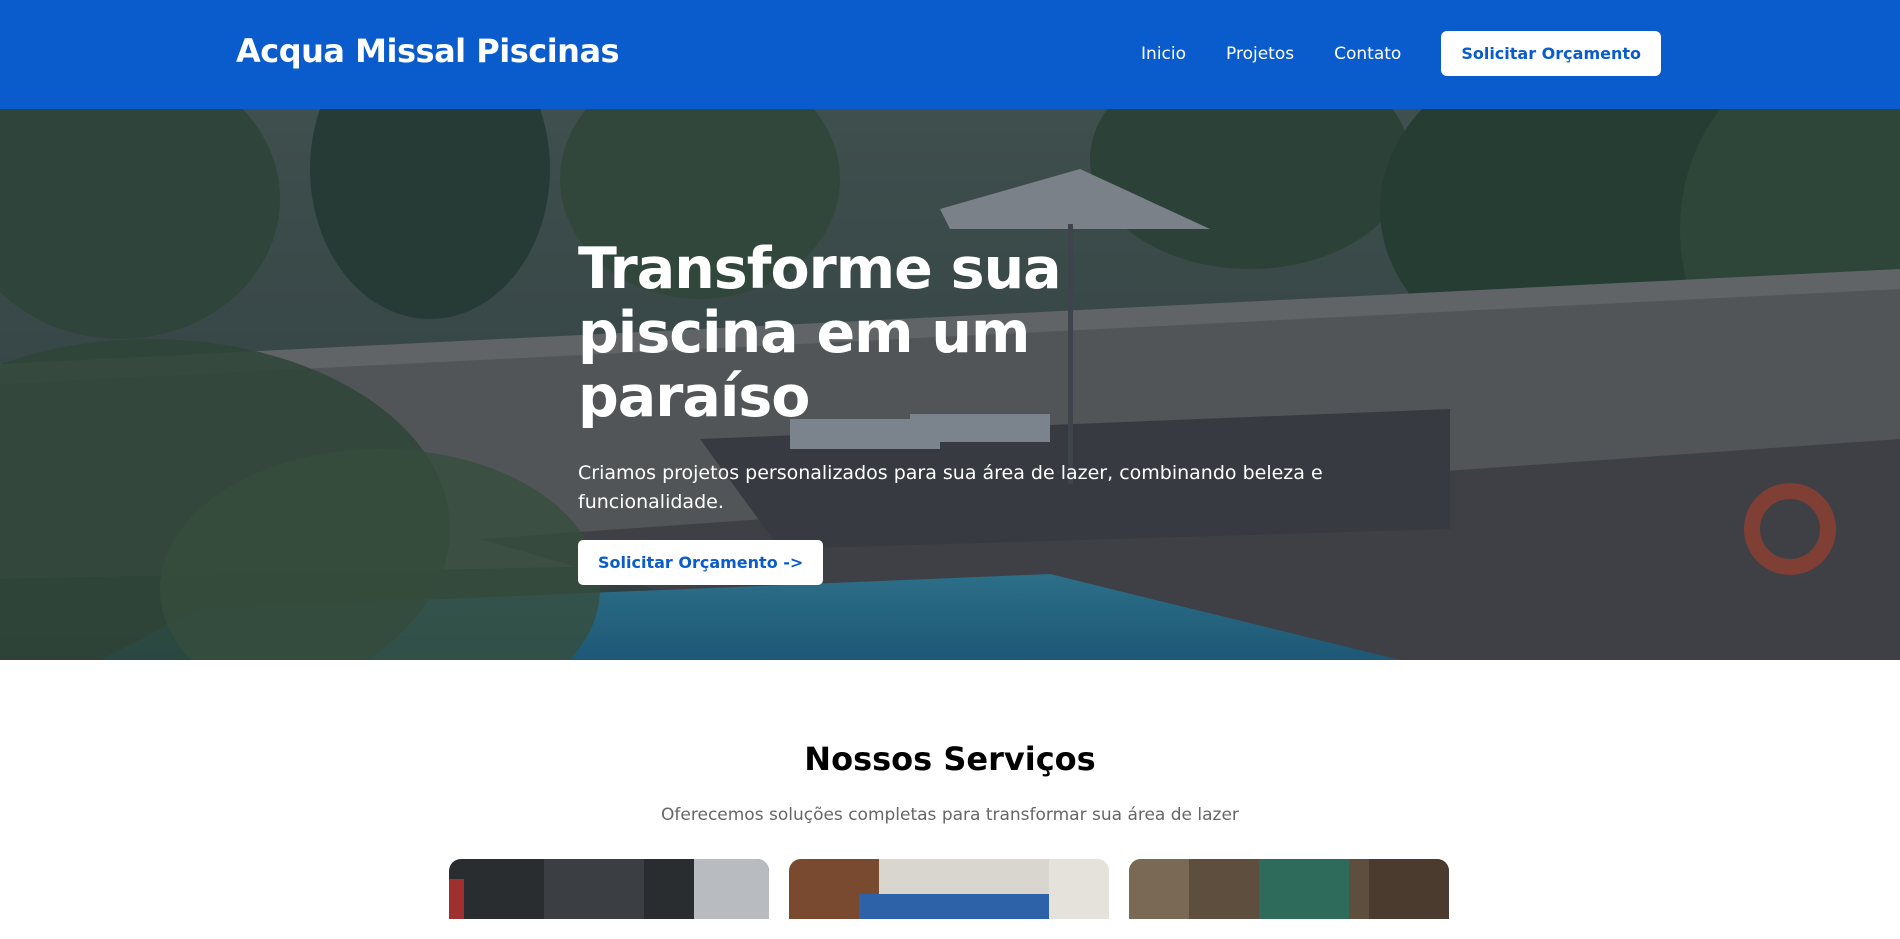 The height and width of the screenshot is (939, 1900). What do you see at coordinates (1289, 889) in the screenshot?
I see `service-card-3-image` at bounding box center [1289, 889].